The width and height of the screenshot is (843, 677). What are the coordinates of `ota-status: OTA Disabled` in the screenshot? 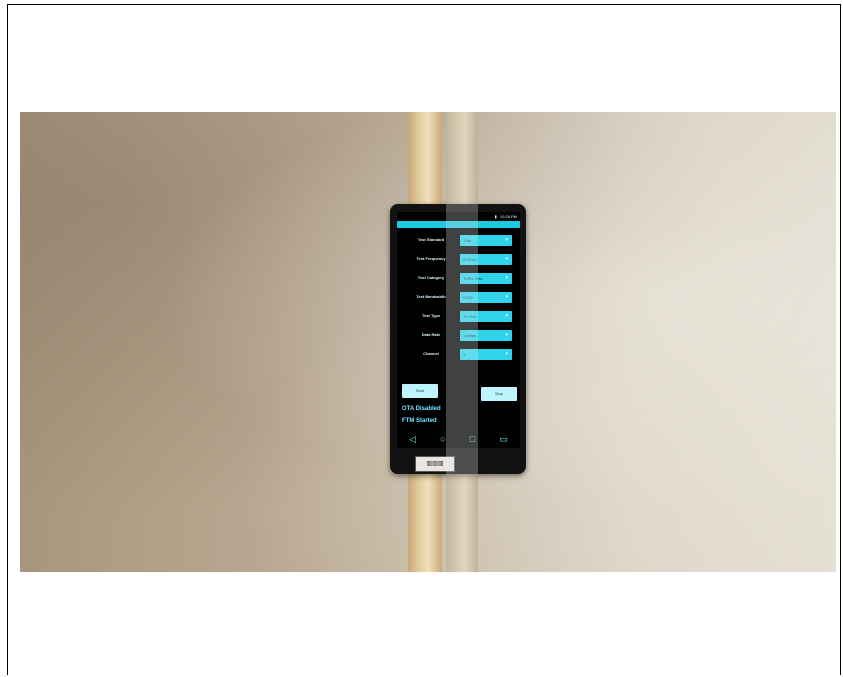 It's located at (421, 409).